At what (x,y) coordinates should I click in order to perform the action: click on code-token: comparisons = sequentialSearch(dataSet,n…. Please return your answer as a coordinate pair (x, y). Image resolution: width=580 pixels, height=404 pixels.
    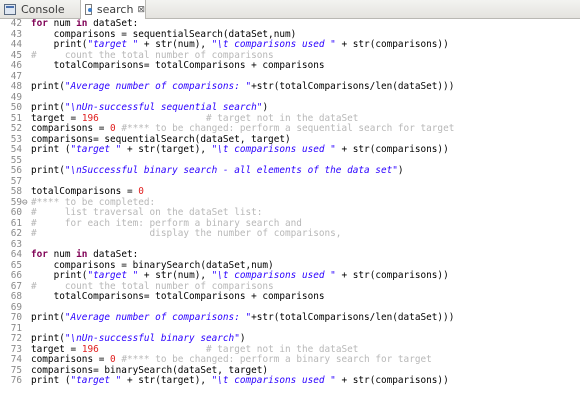
    Looking at the image, I should click on (164, 34).